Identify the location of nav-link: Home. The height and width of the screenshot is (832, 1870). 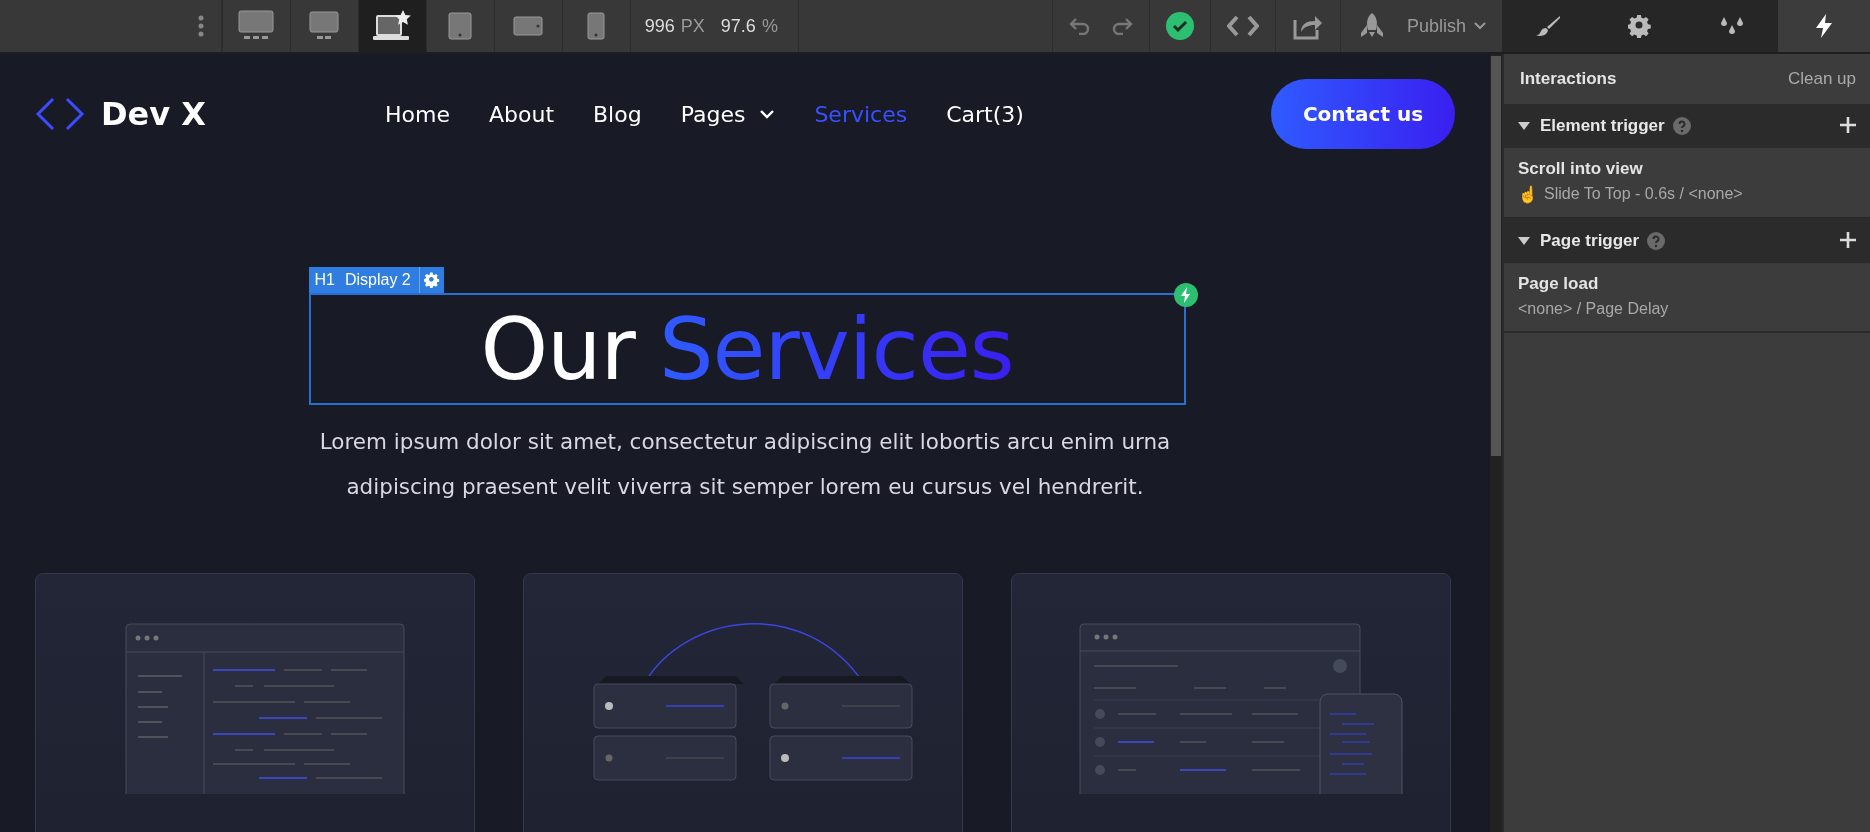
(417, 114).